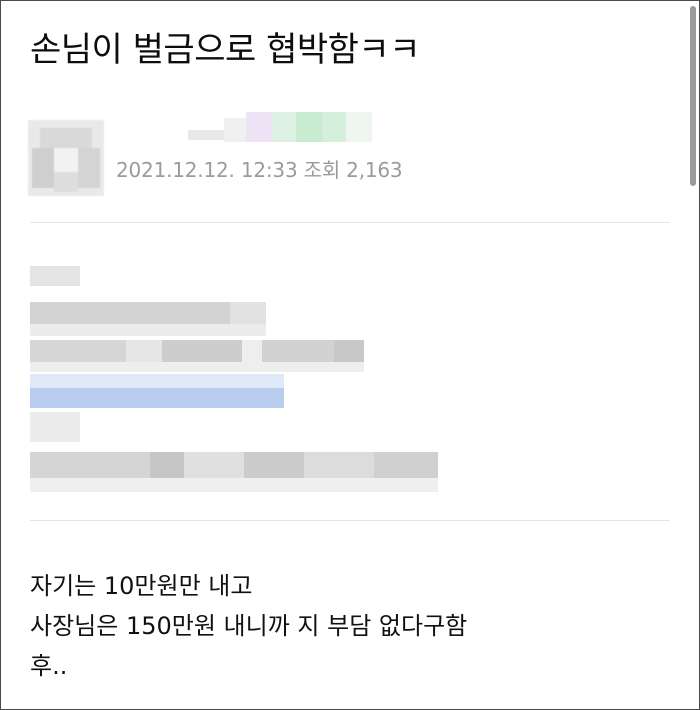 This screenshot has width=700, height=710. I want to click on author-name-pixelated, so click(283, 127).